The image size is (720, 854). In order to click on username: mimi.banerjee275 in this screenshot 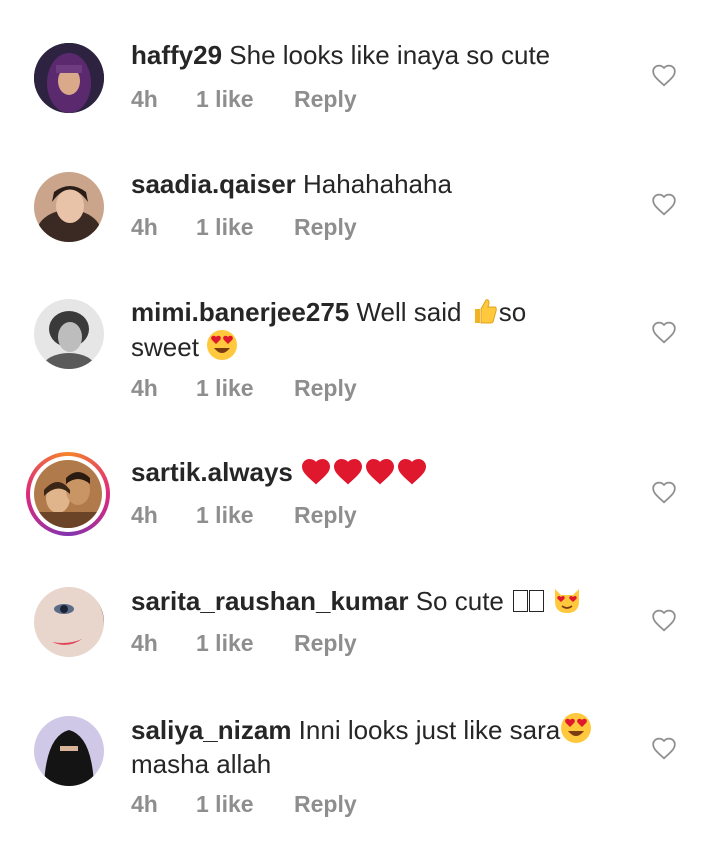, I will do `click(240, 312)`.